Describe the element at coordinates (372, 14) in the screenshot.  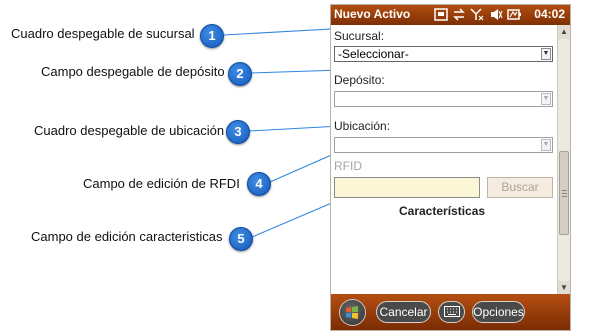
I see `screen-title: Nuevo Activo` at that location.